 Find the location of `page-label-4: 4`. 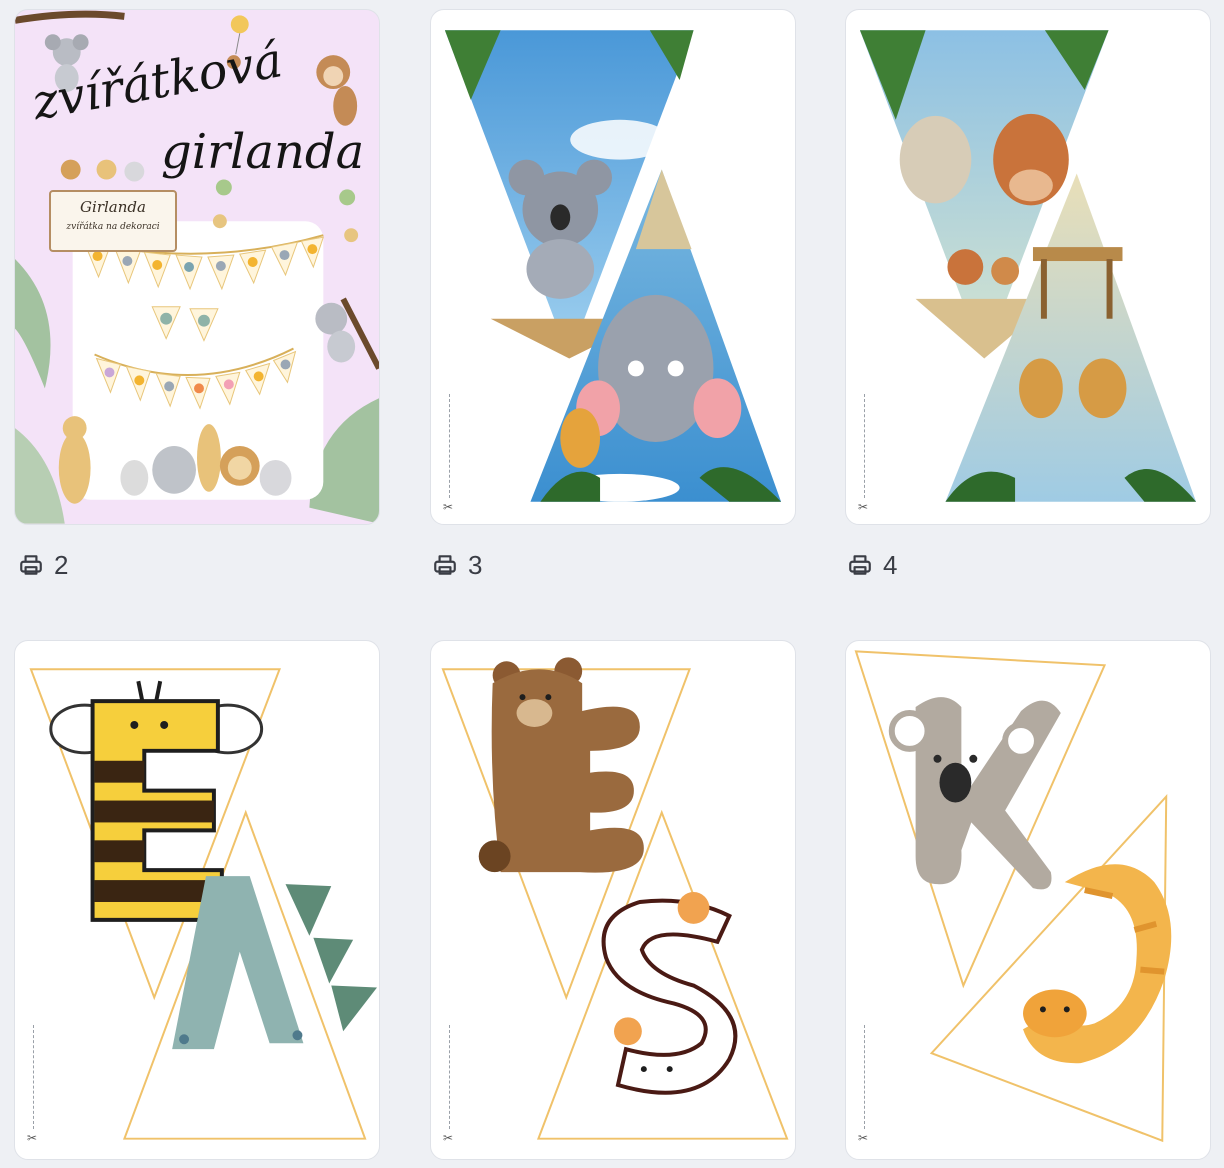

page-label-4: 4 is located at coordinates (872, 565).